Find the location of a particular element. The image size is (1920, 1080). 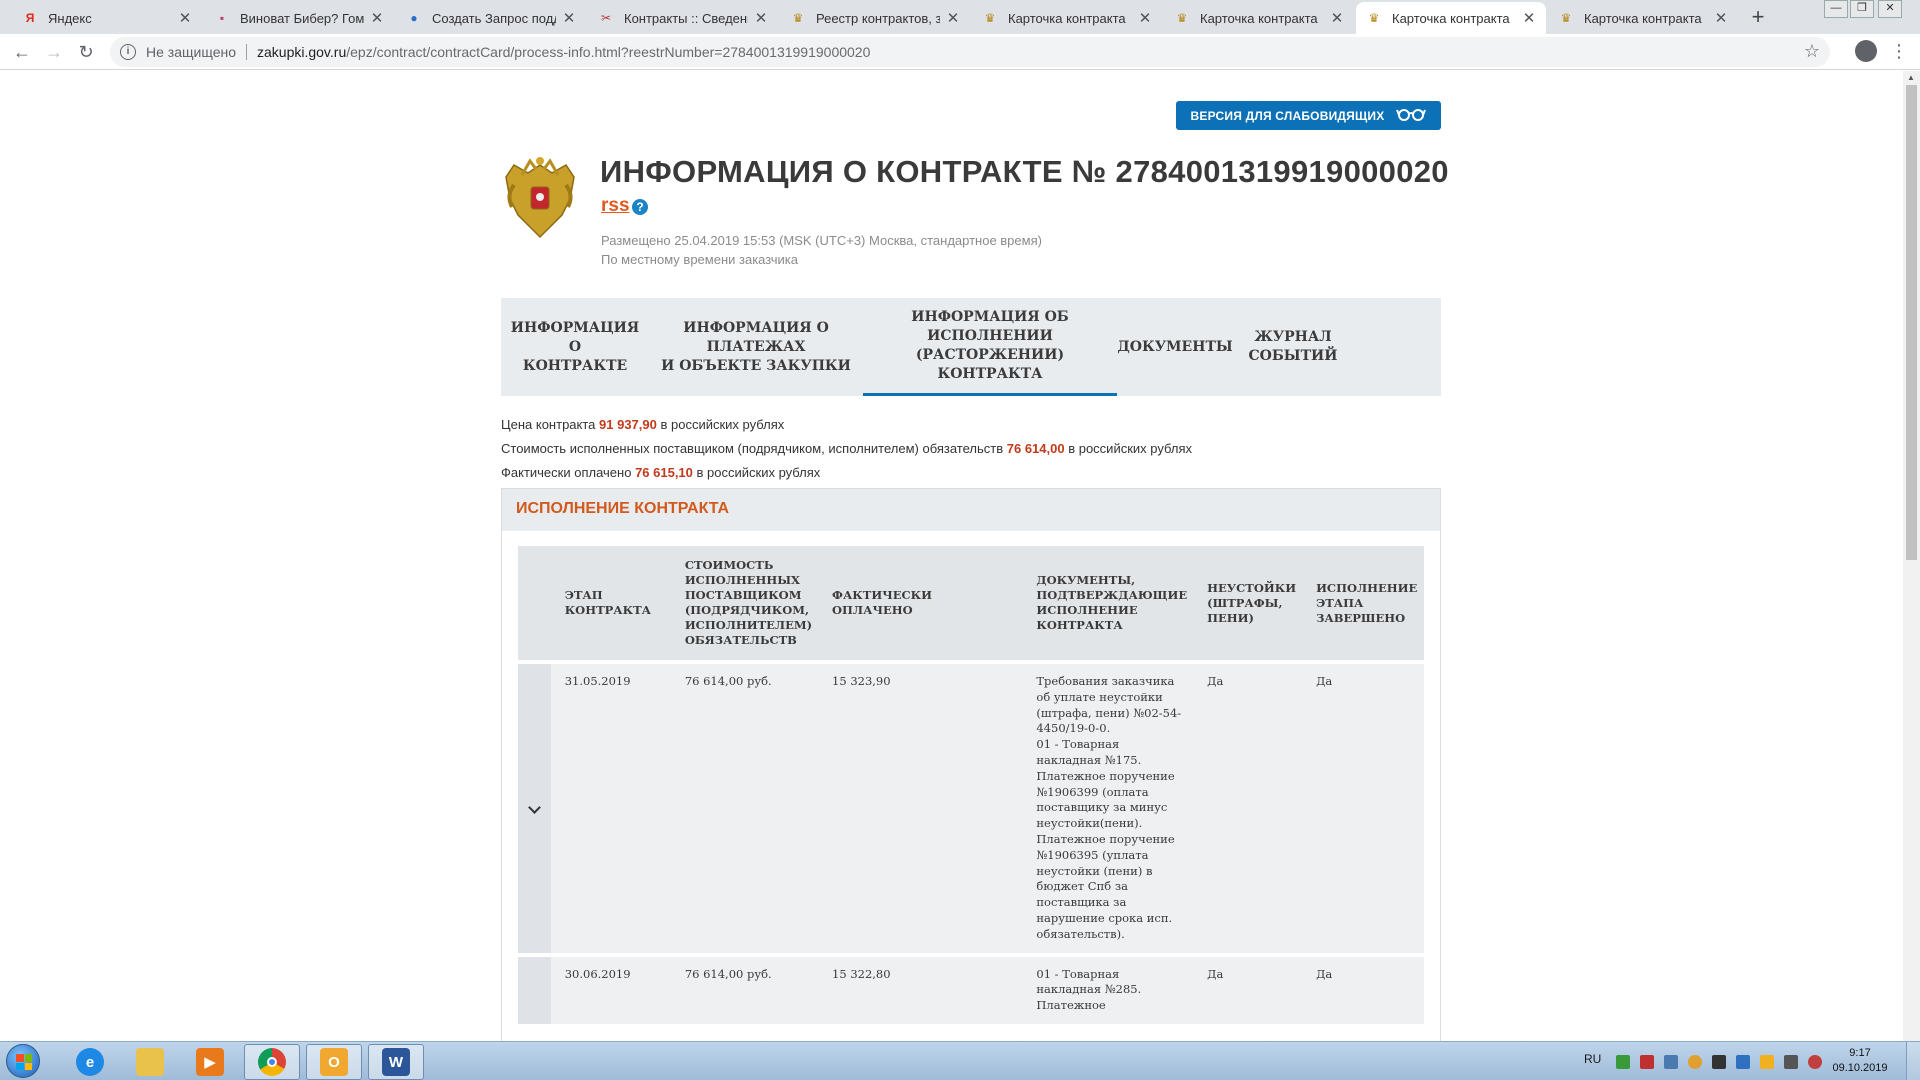

tray-battery-icon is located at coordinates (1791, 1062).